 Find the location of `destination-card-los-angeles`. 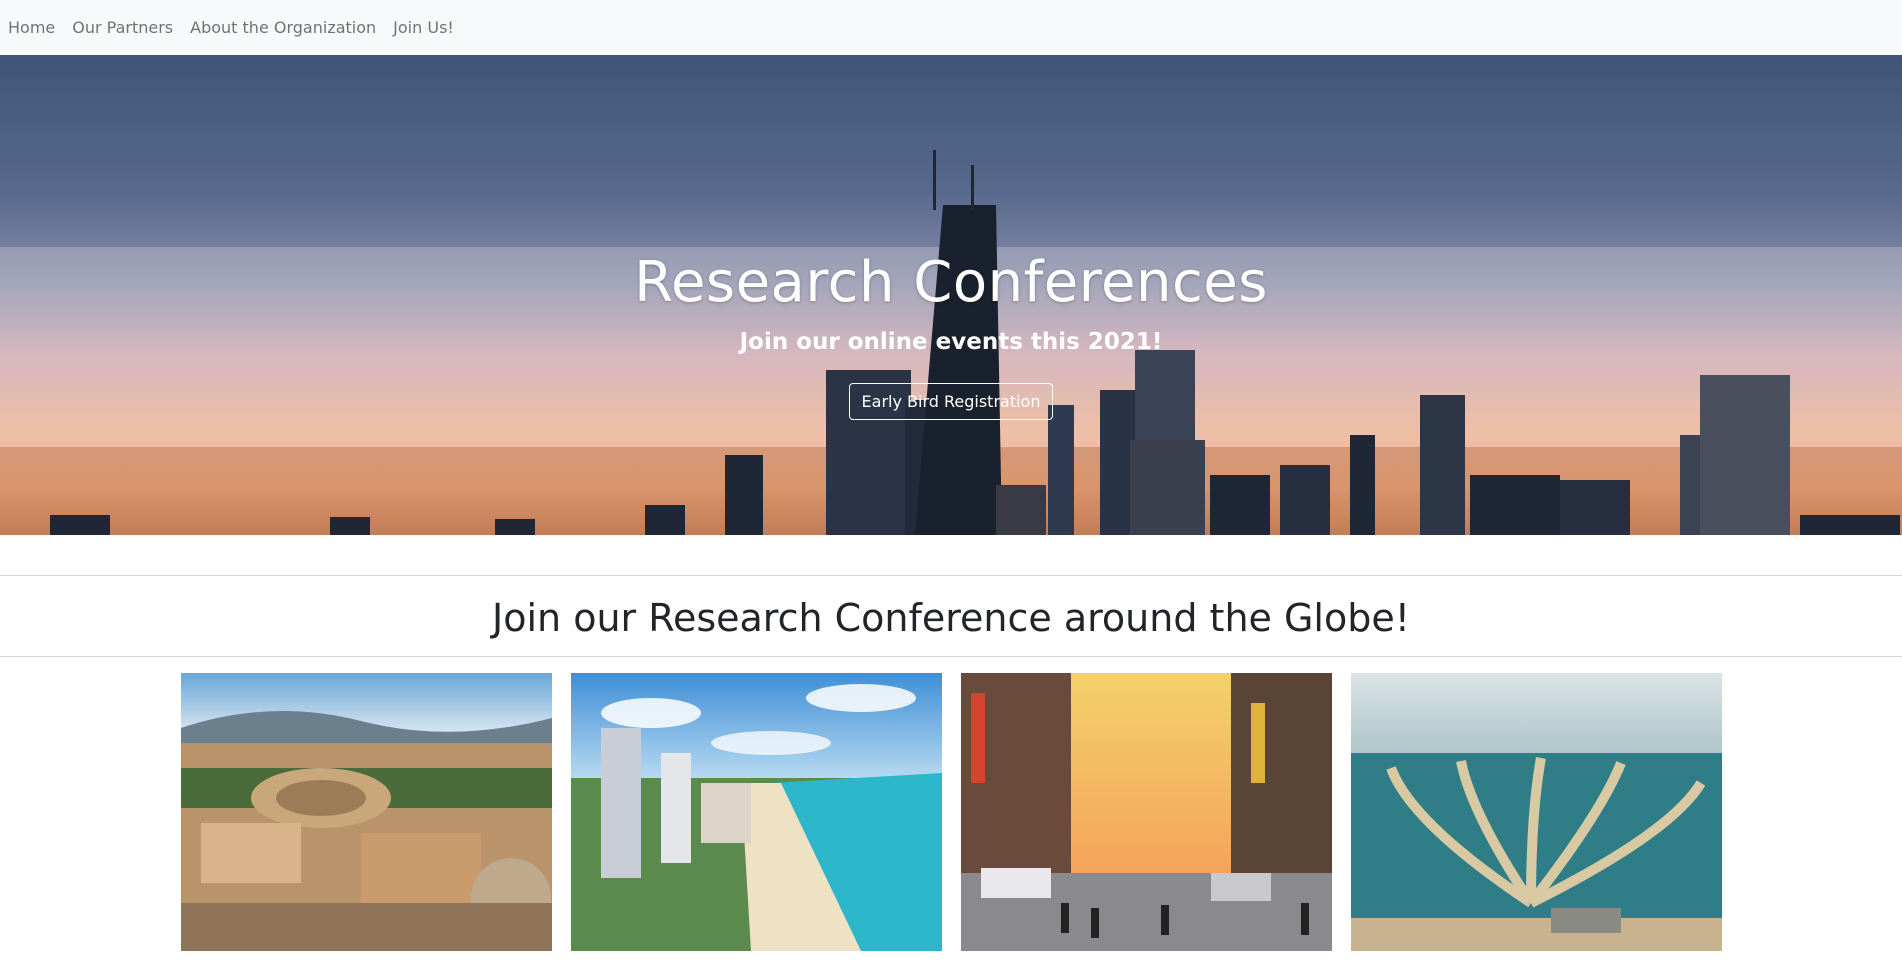

destination-card-los-angeles is located at coordinates (1146, 812).